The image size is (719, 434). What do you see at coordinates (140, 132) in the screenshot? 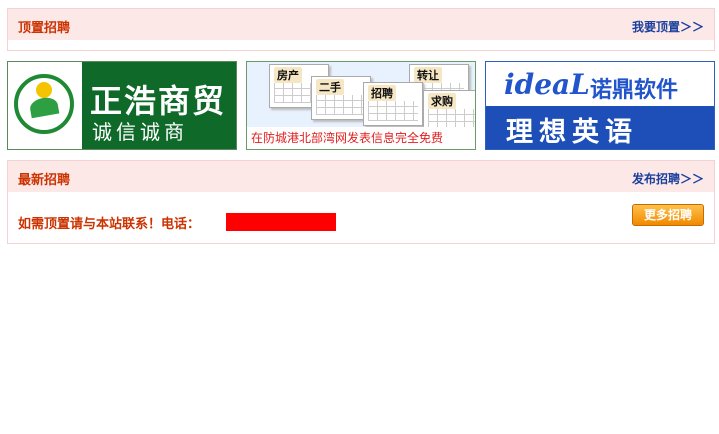
I see `ad-slogan: 诚信诚商` at bounding box center [140, 132].